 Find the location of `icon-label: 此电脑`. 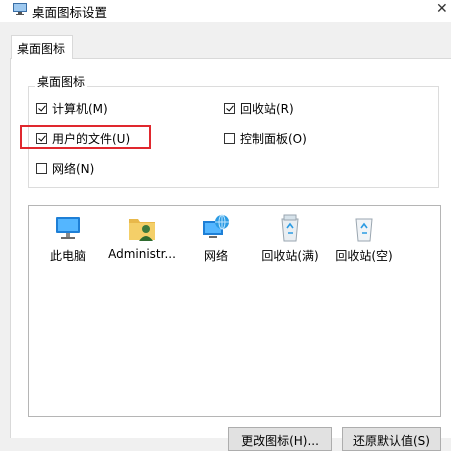

icon-label: 此电脑 is located at coordinates (67, 256).